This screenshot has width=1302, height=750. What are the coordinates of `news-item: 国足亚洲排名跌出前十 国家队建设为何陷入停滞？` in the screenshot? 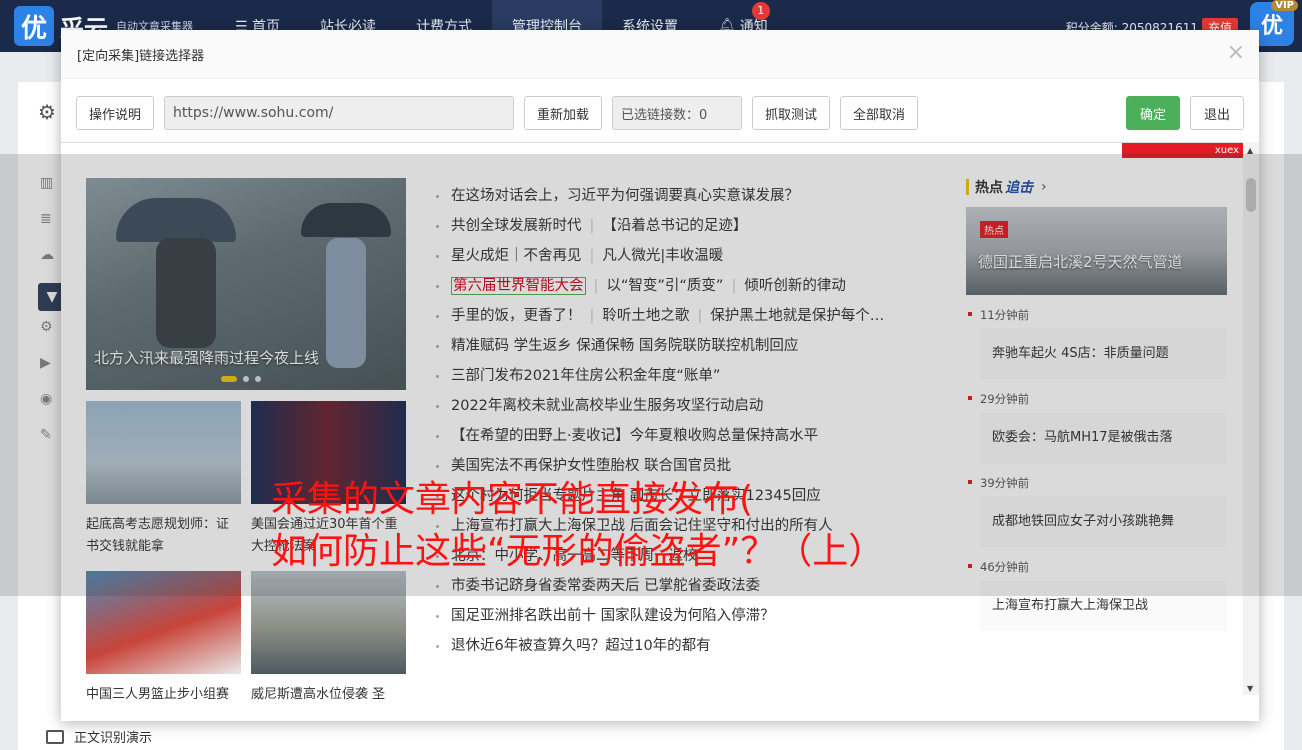 It's located at (696, 616).